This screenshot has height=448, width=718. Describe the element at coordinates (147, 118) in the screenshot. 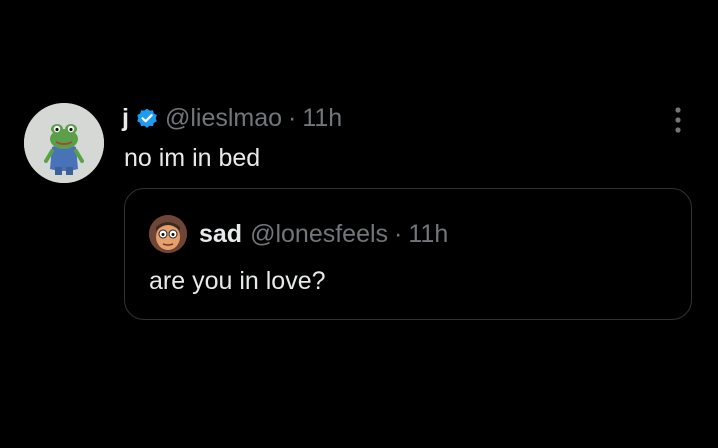

I see `verified-badge-icon` at that location.